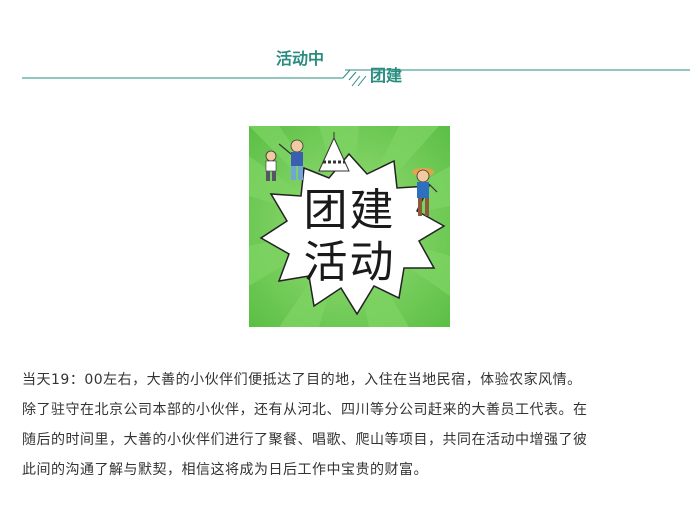 This screenshot has height=505, width=700. What do you see at coordinates (305, 440) in the screenshot?
I see `article-line: 随后的时间里，大善的小伙伴们进行了聚餐、唱歌、爬山等项目，共同在活动中增强了彼` at bounding box center [305, 440].